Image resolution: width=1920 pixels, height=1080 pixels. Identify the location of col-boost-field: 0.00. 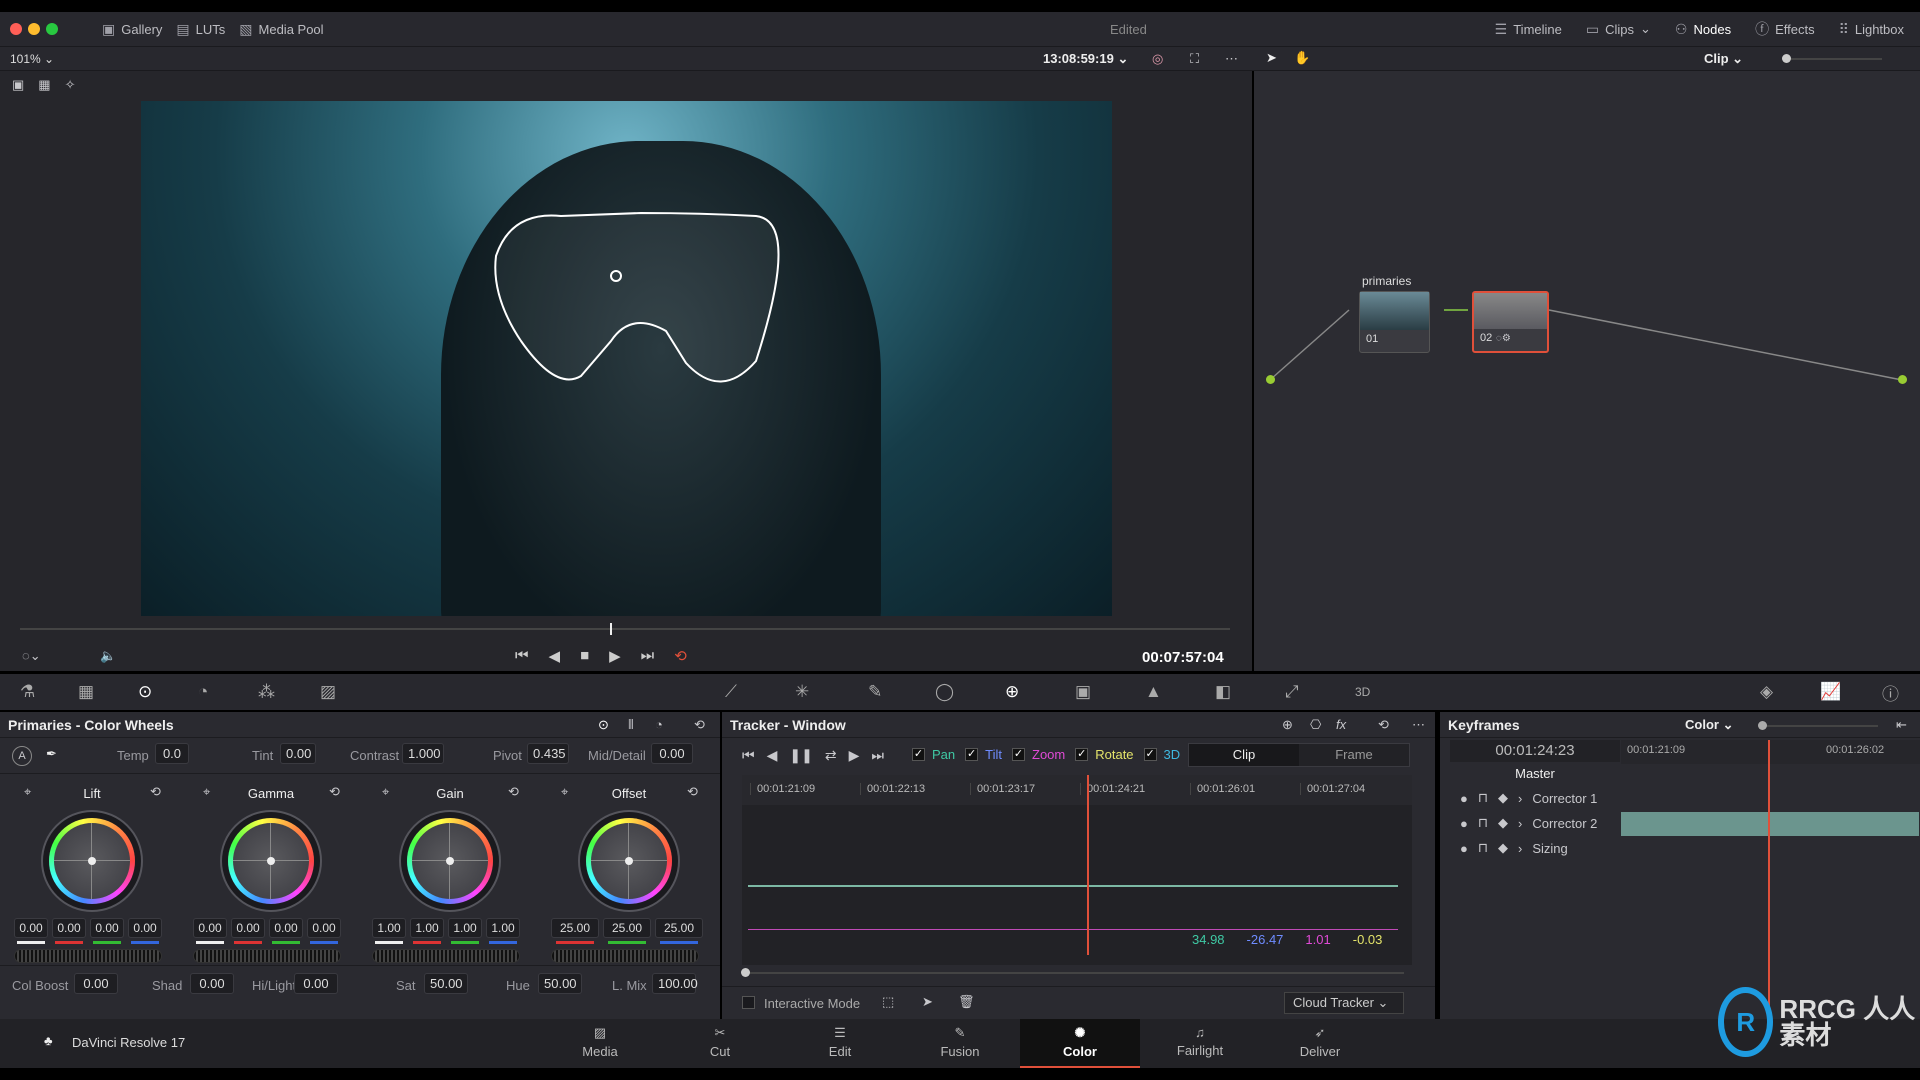
(96, 983).